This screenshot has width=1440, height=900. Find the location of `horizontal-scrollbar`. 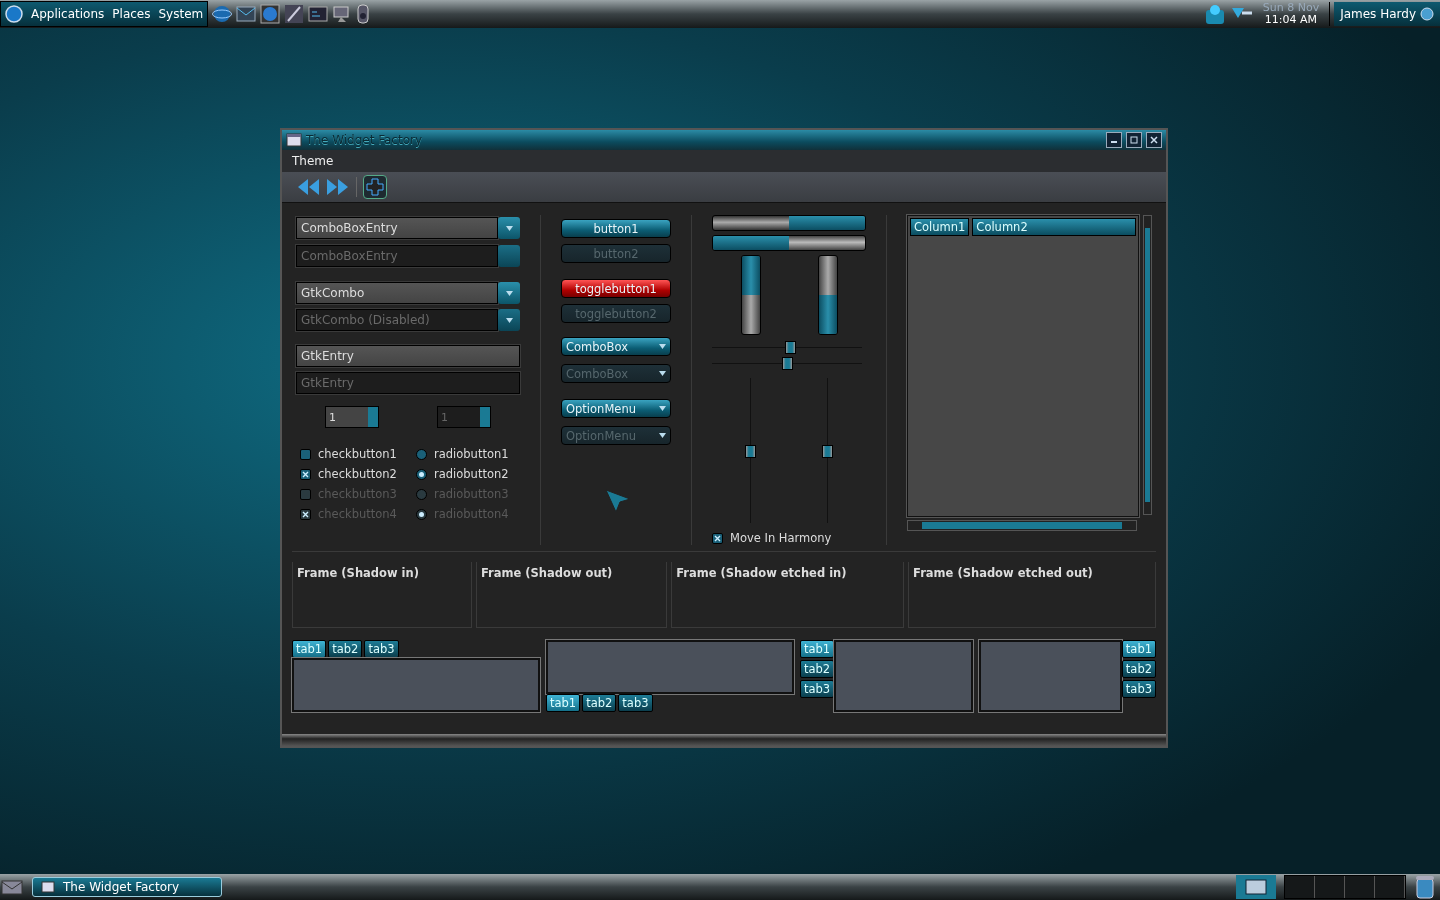

horizontal-scrollbar is located at coordinates (1022, 525).